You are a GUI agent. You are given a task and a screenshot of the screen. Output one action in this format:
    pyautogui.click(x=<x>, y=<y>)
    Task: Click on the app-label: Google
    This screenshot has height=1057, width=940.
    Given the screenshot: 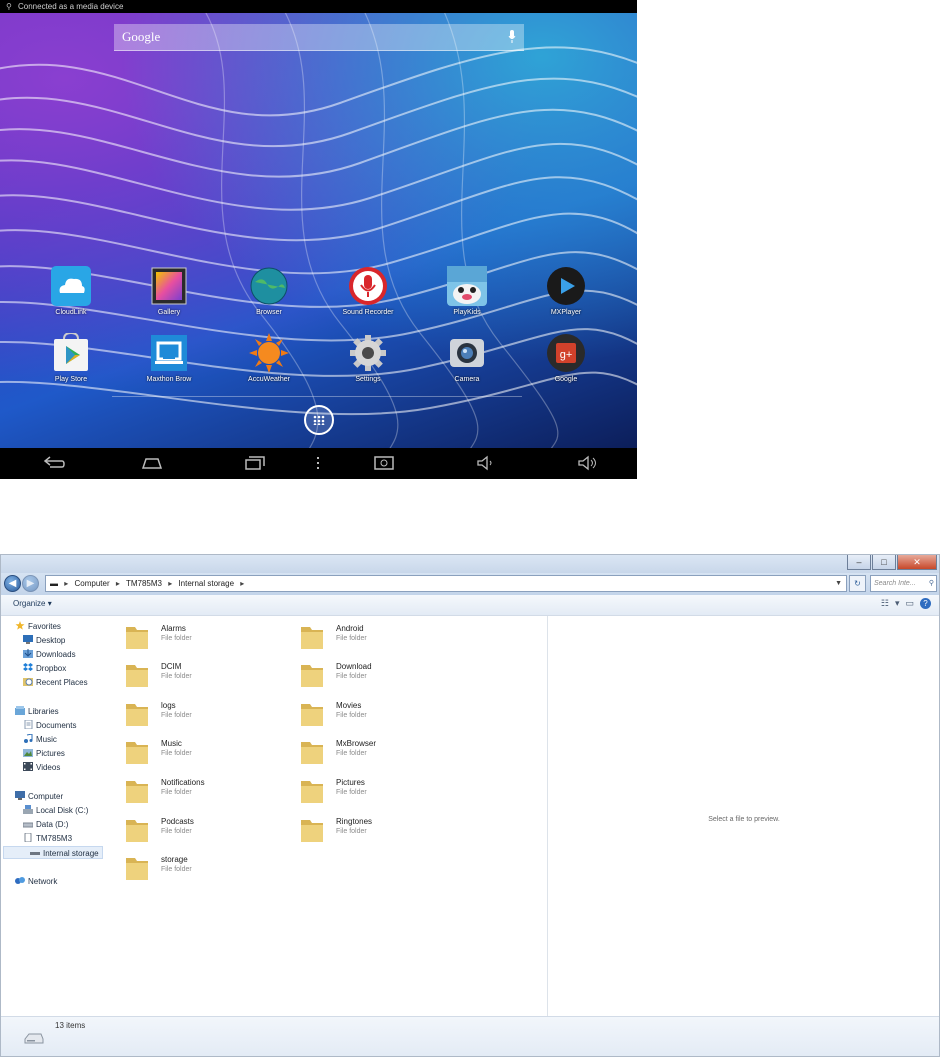 What is the action you would take?
    pyautogui.click(x=566, y=379)
    